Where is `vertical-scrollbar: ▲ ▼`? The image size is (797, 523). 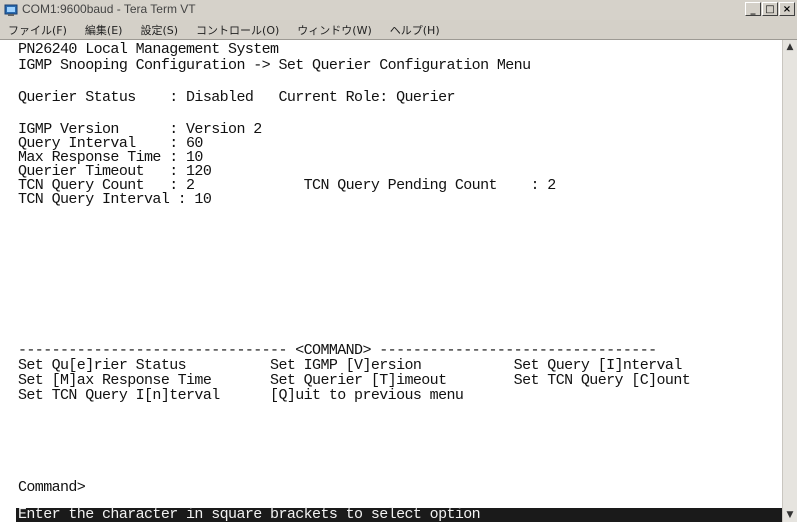 vertical-scrollbar: ▲ ▼ is located at coordinates (789, 281).